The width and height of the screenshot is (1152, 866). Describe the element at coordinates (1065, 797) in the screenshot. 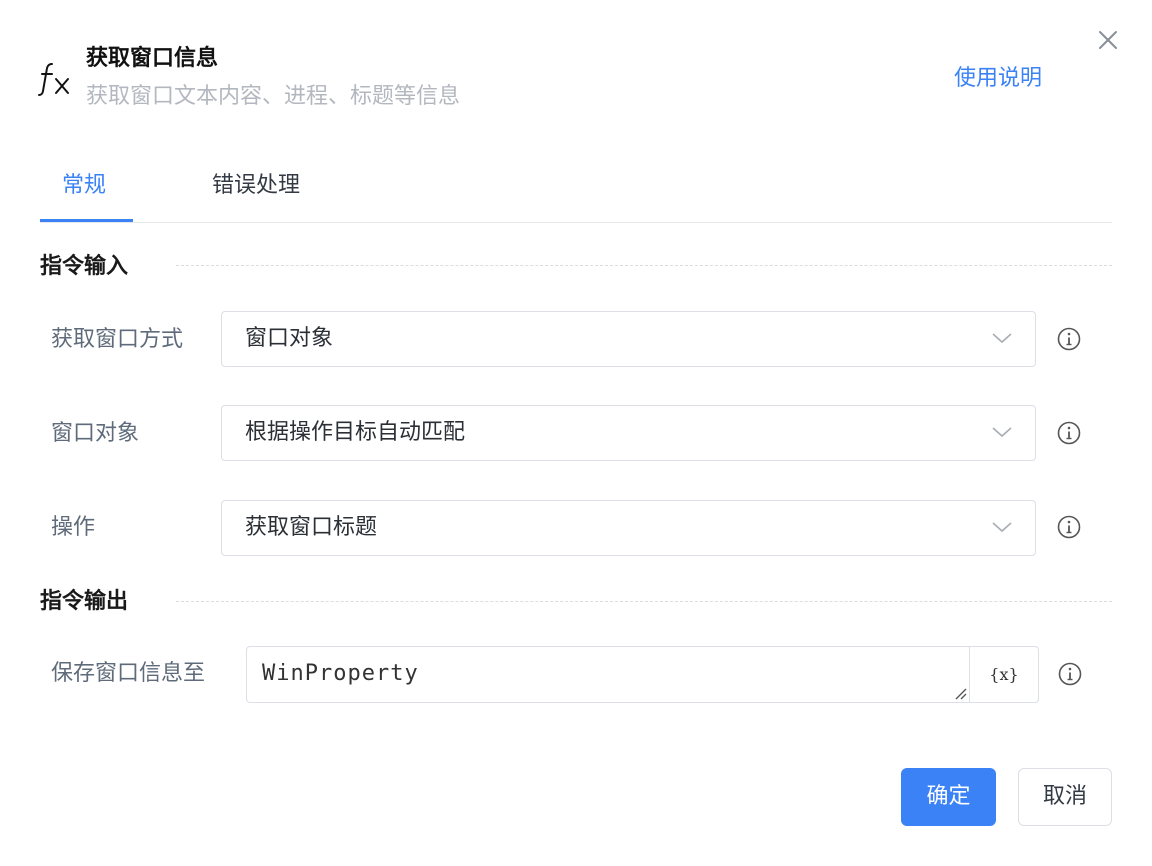

I see `cancel-button: 取消` at that location.